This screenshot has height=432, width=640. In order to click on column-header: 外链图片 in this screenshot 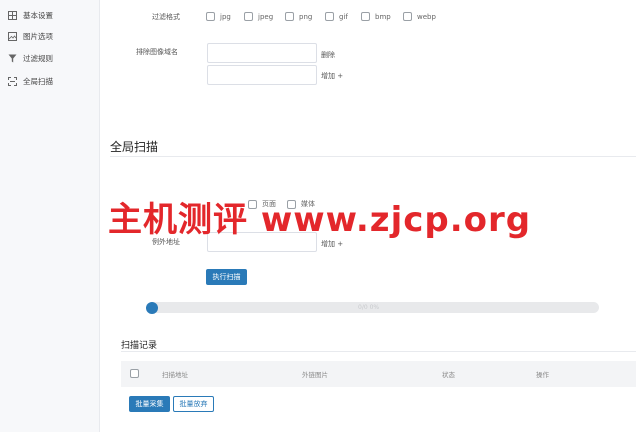, I will do `click(315, 375)`.